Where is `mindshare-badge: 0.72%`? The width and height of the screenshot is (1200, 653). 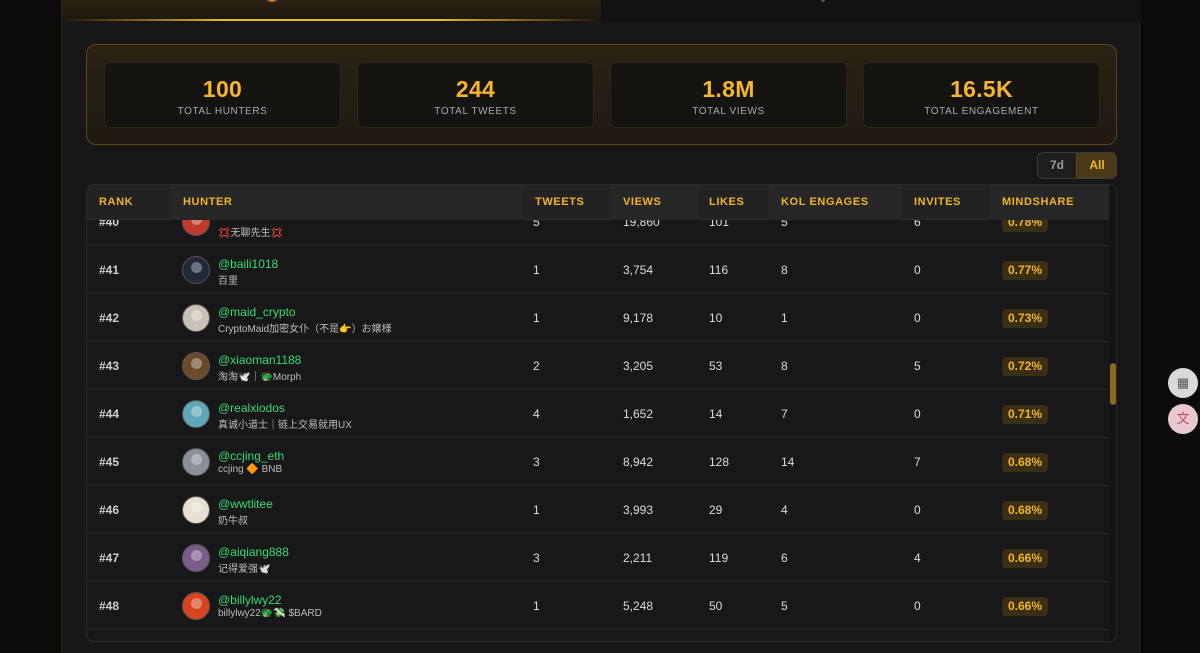
mindshare-badge: 0.72% is located at coordinates (1025, 366).